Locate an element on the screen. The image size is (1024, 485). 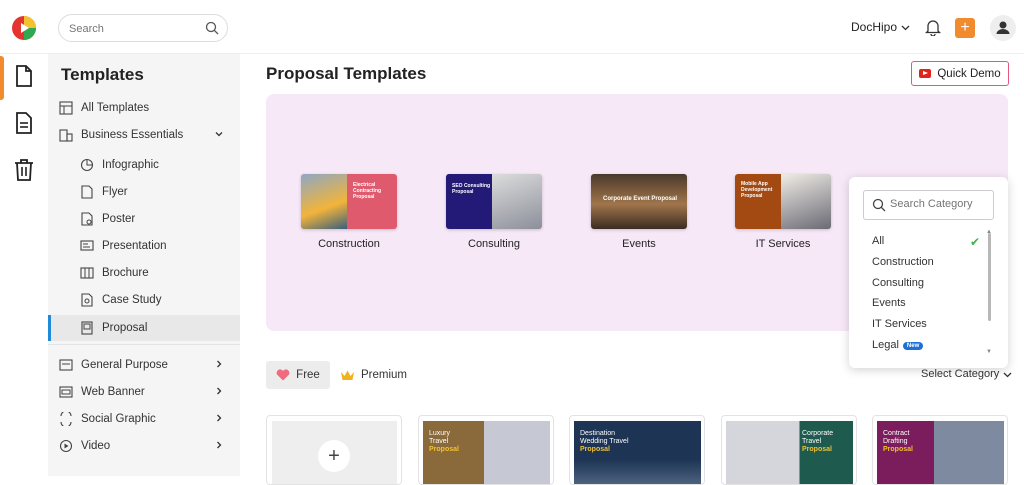
category-option-consulting: Consulting is located at coordinates (898, 283).